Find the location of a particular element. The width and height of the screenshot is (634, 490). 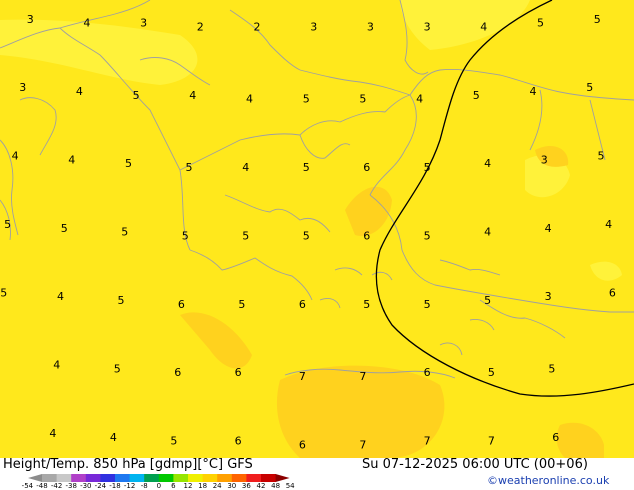

scale-tick-label: 18 is located at coordinates (203, 486).